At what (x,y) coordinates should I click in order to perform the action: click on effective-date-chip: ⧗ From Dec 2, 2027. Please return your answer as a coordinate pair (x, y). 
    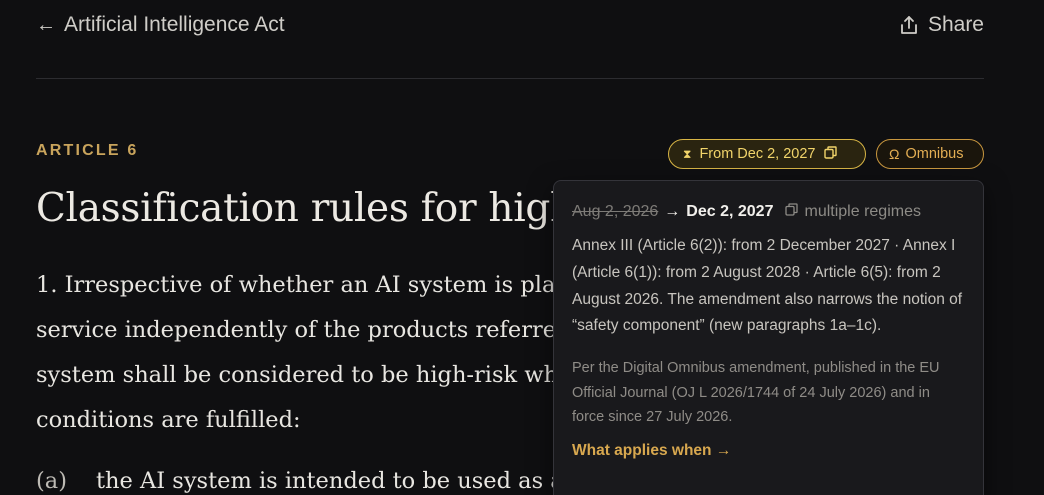
    Looking at the image, I should click on (767, 154).